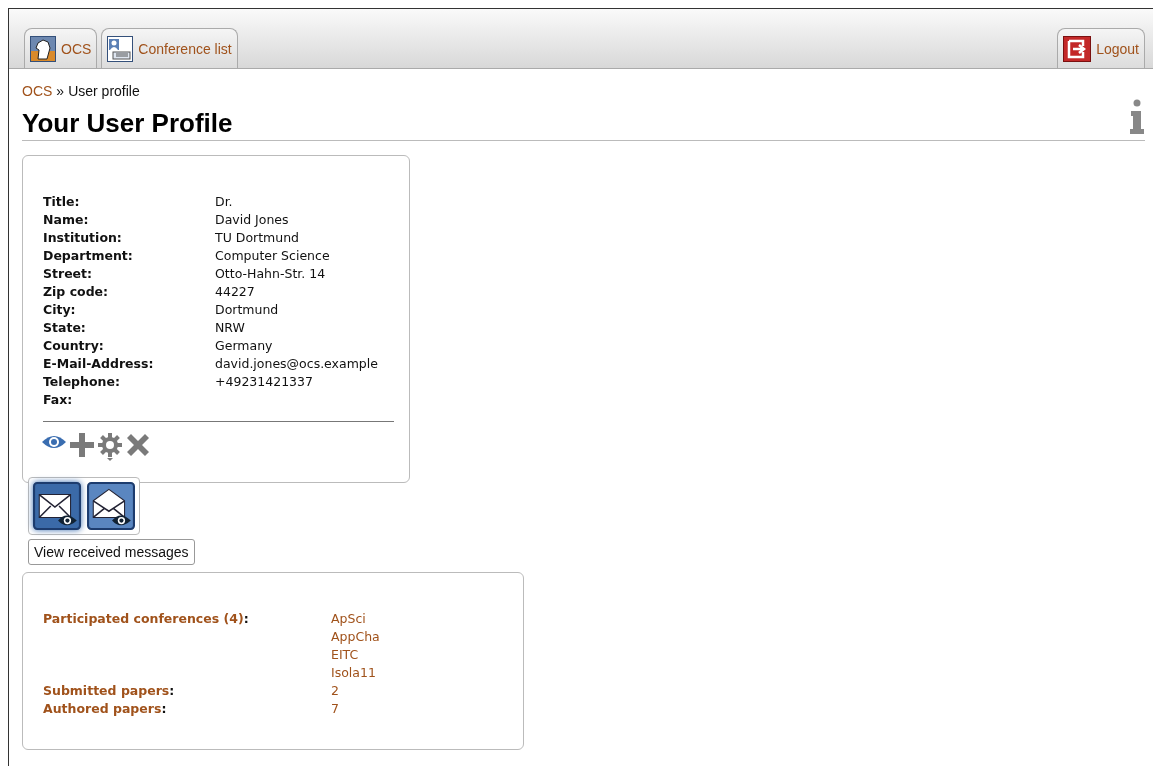  What do you see at coordinates (258, 238) in the screenshot?
I see `field-value: TU Dortmund` at bounding box center [258, 238].